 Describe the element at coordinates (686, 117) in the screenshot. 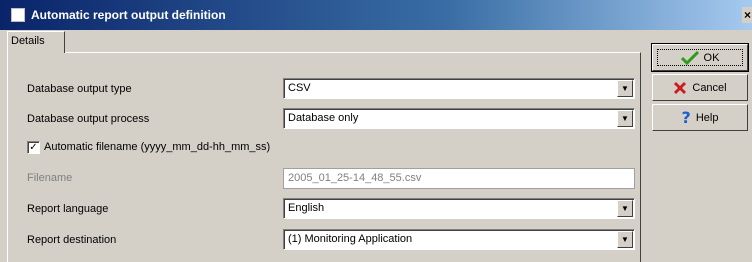

I see `question-mark-icon: ?` at that location.